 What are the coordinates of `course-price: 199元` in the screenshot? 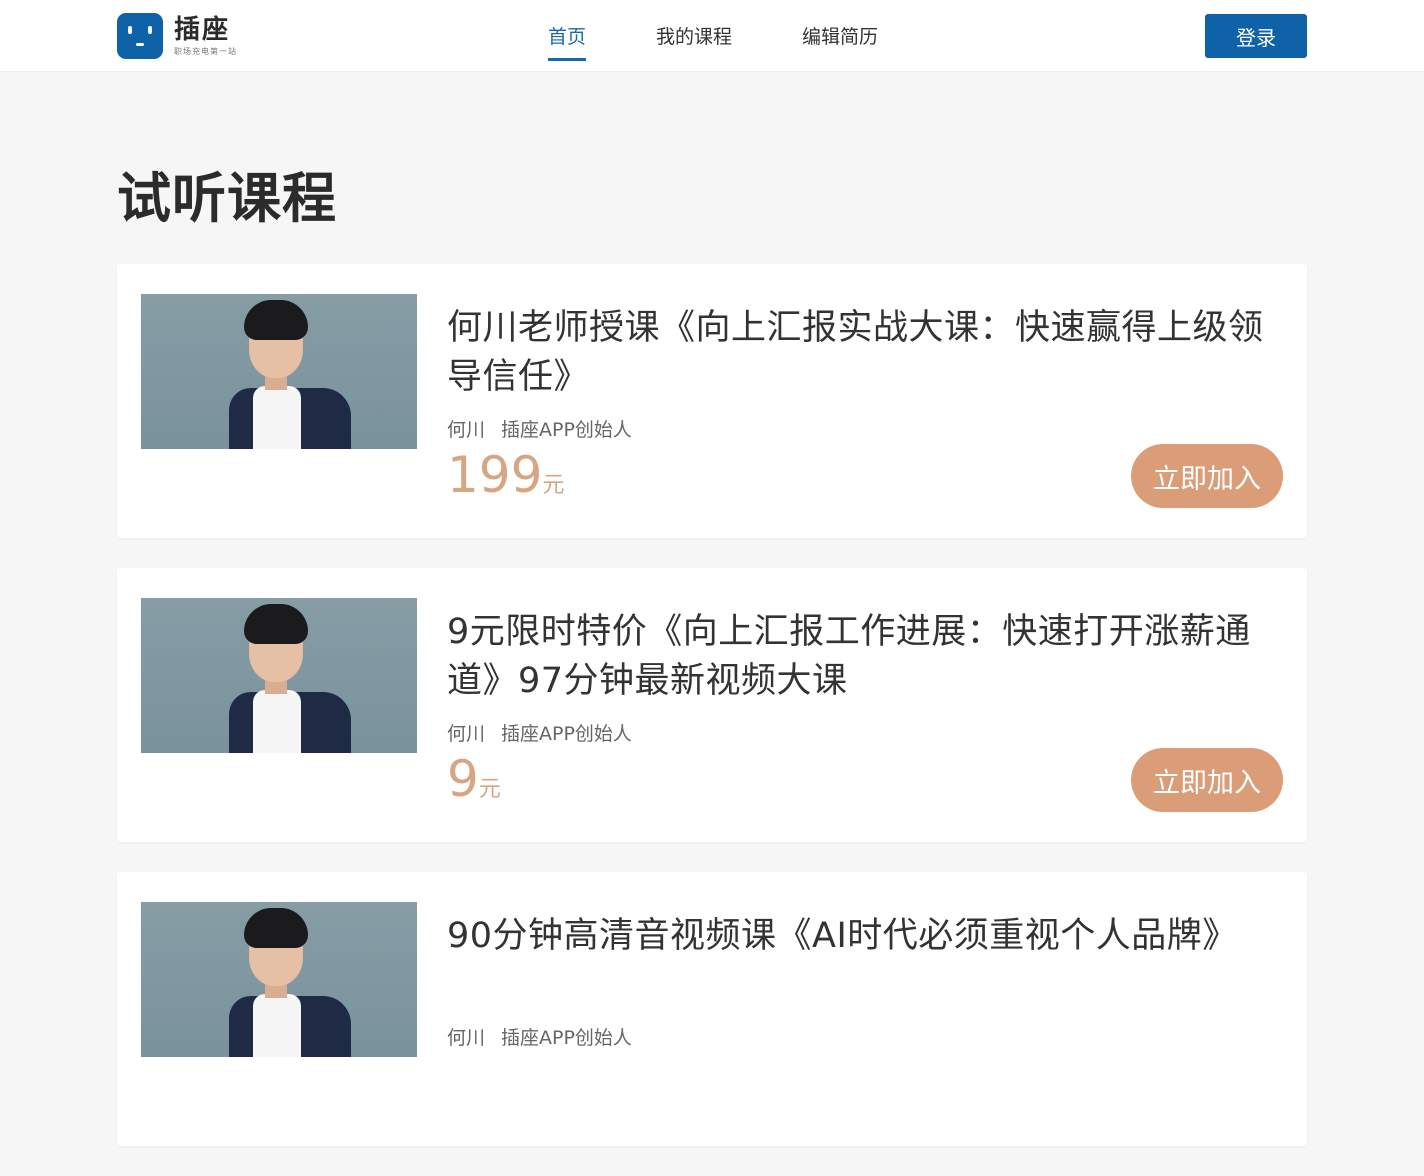 It's located at (505, 475).